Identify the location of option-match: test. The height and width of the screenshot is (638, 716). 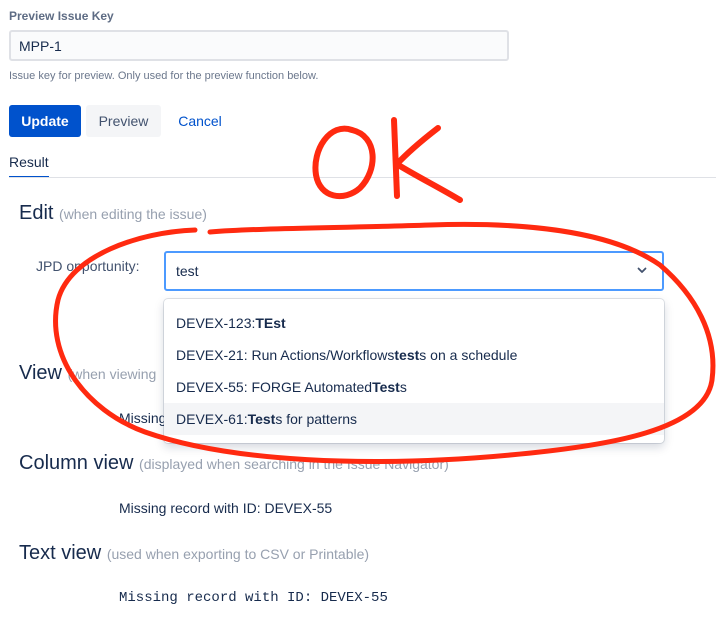
(407, 355).